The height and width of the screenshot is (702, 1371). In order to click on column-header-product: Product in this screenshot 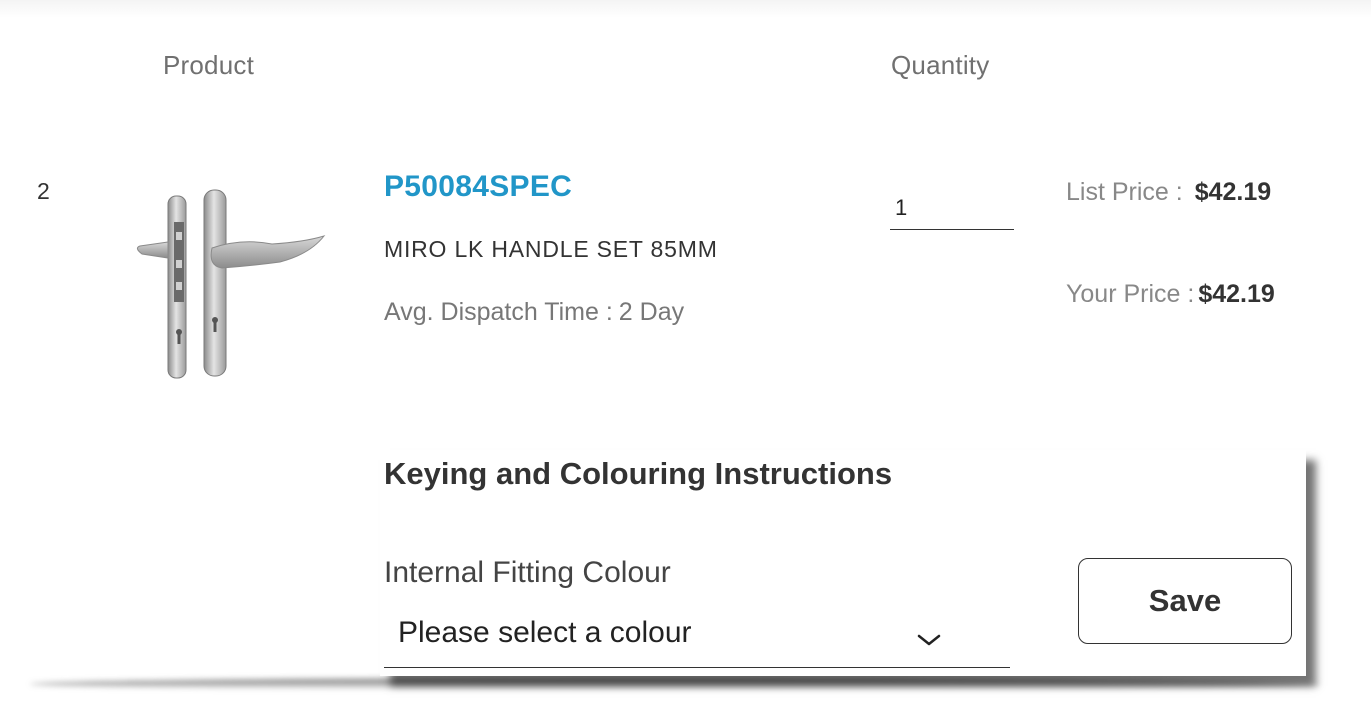, I will do `click(209, 65)`.